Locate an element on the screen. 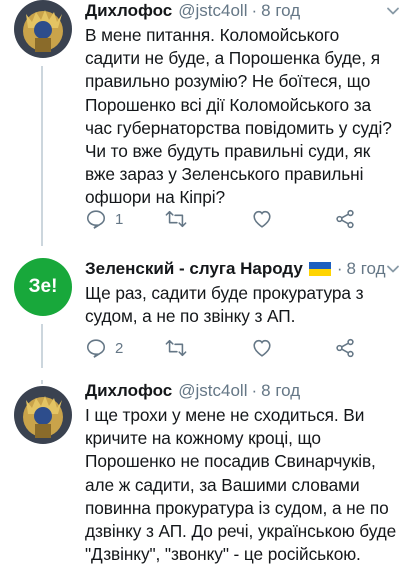 The image size is (410, 580). ukraine-flag-icon is located at coordinates (319, 269).